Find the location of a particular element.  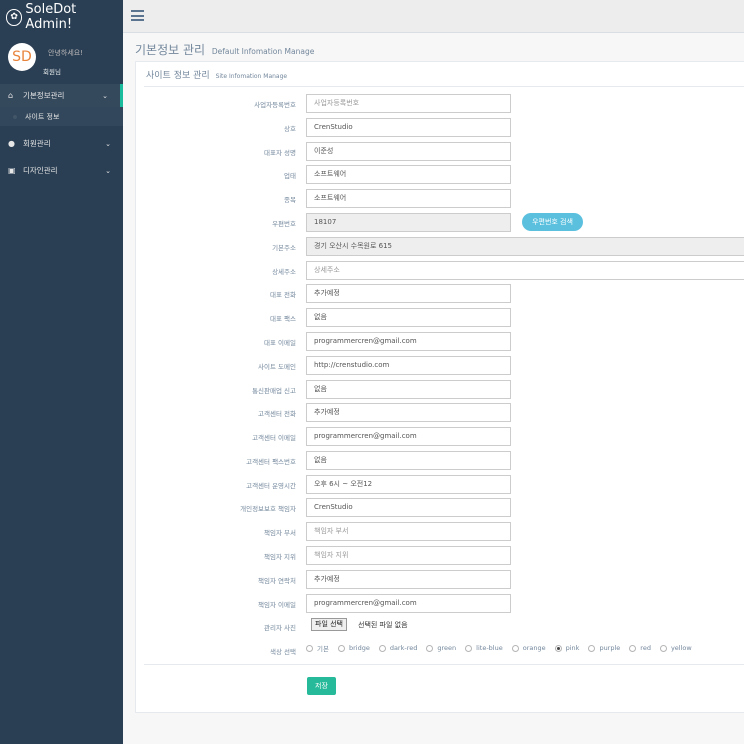

field-label: 우편번호 is located at coordinates (284, 224).